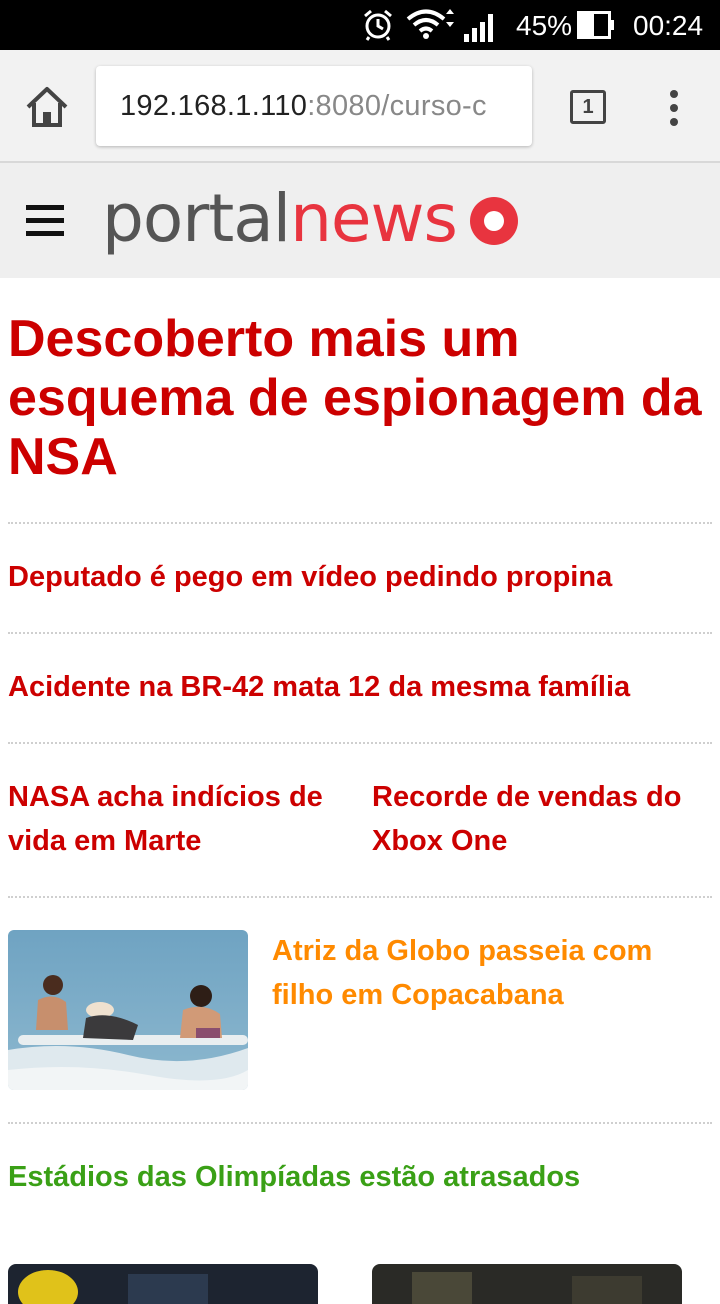 This screenshot has width=720, height=1304. What do you see at coordinates (542, 819) in the screenshot?
I see `headline-xbox: Recorde de vendas do Xbox One` at bounding box center [542, 819].